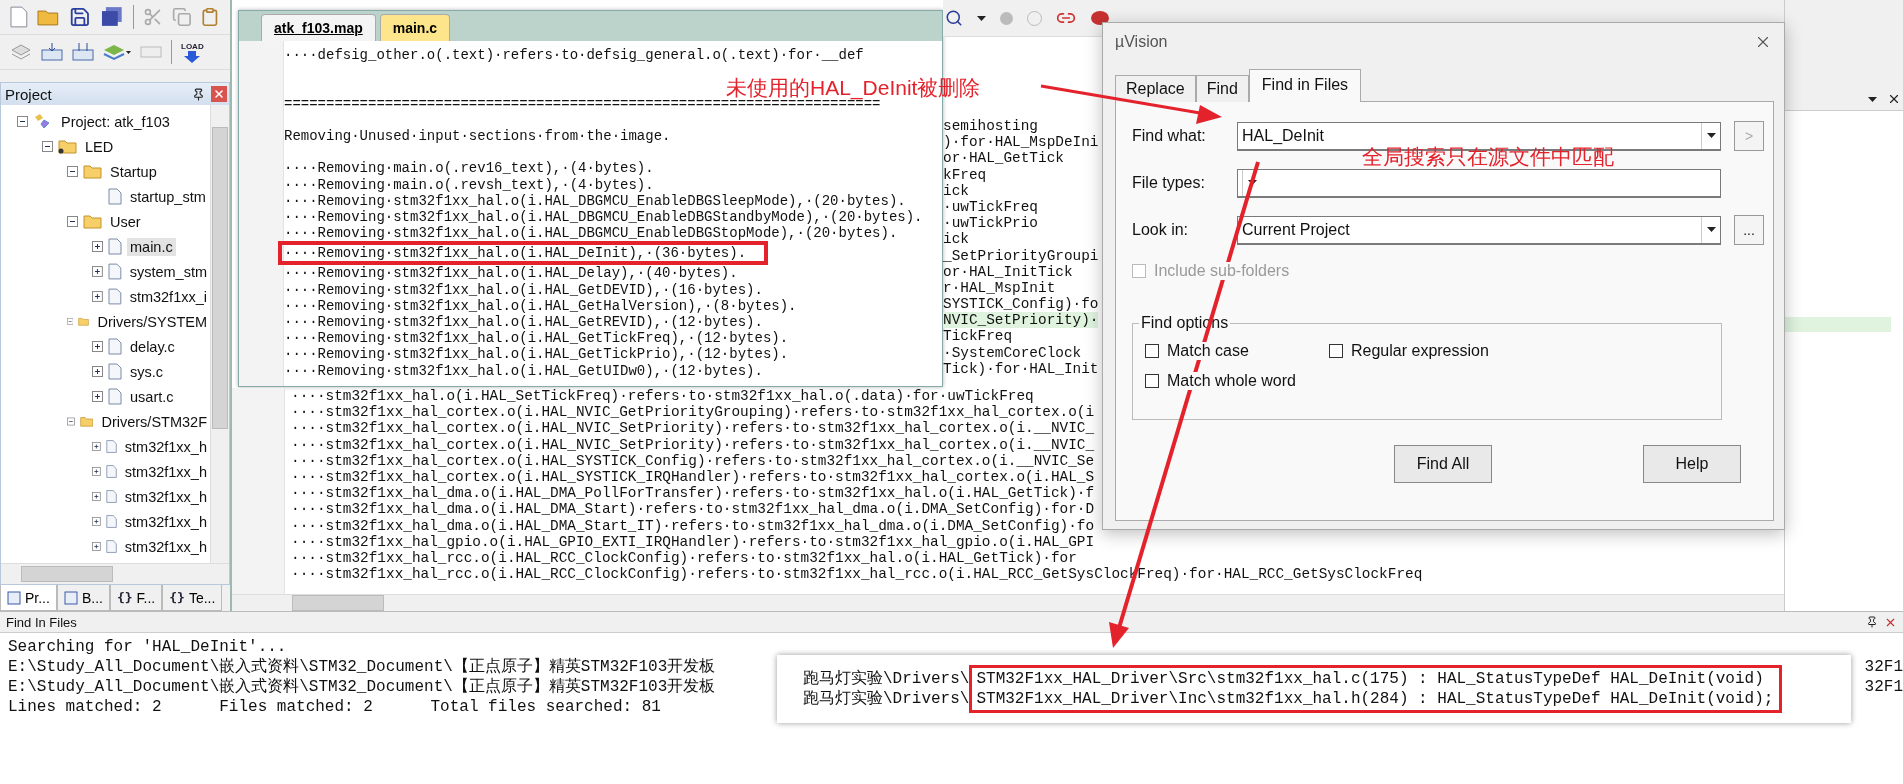 This screenshot has width=1903, height=784. What do you see at coordinates (1883, 687) in the screenshot?
I see `output-line: 32F1` at bounding box center [1883, 687].